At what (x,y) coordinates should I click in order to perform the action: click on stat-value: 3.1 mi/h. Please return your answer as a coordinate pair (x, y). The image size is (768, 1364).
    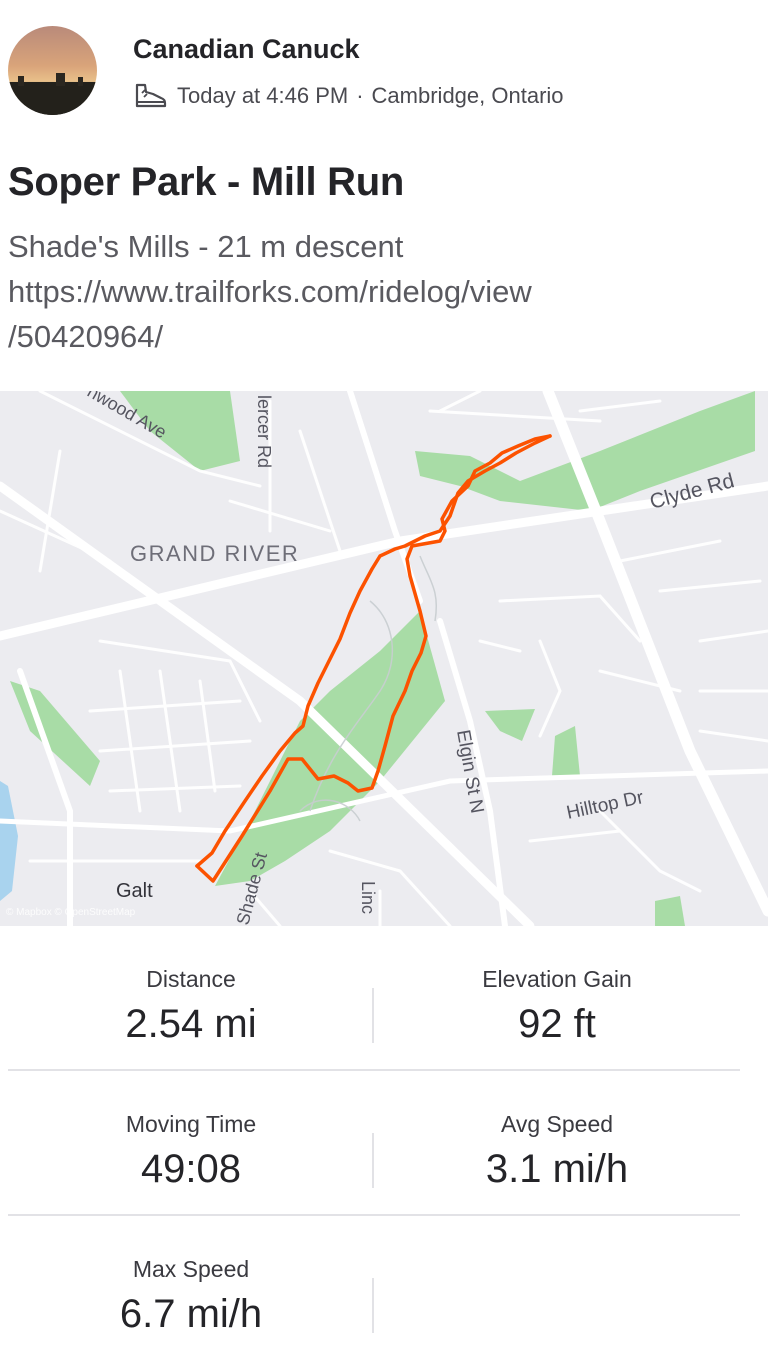
    Looking at the image, I should click on (557, 1169).